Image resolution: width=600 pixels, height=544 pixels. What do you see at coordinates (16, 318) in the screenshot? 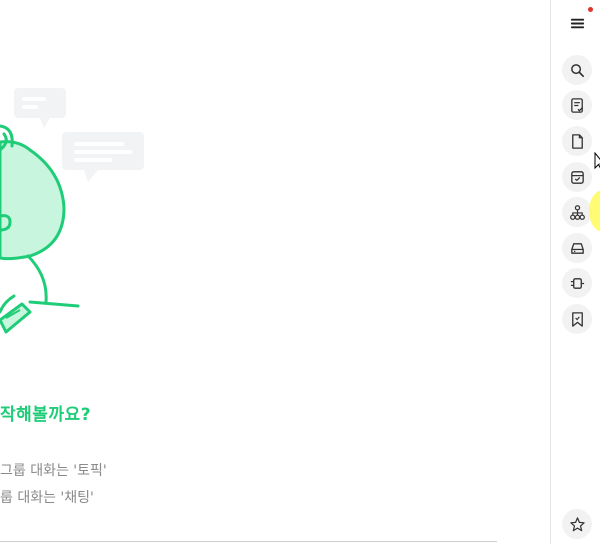
I see `laptop` at bounding box center [16, 318].